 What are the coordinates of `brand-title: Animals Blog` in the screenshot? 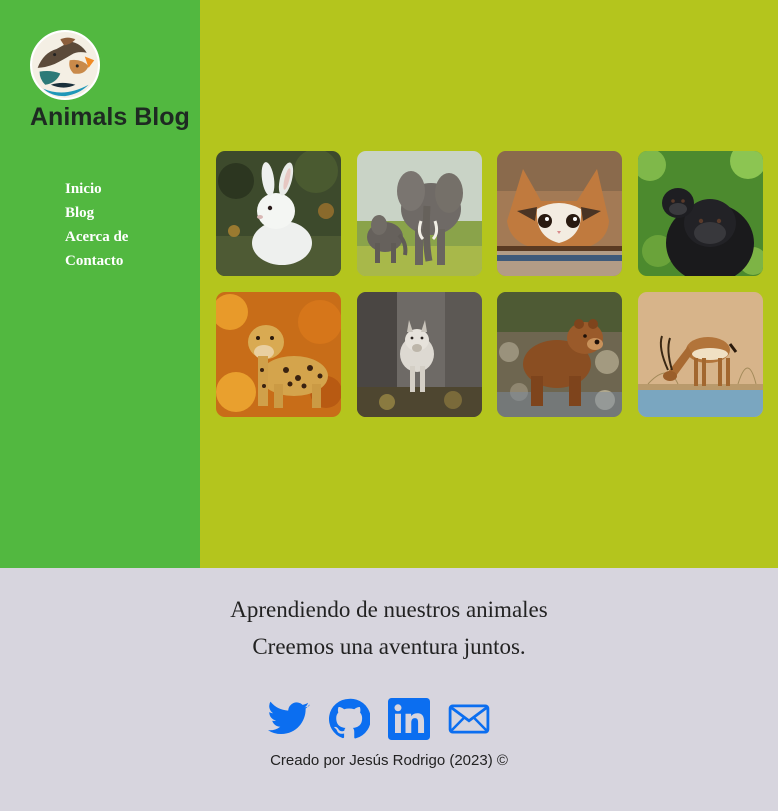 It's located at (110, 117).